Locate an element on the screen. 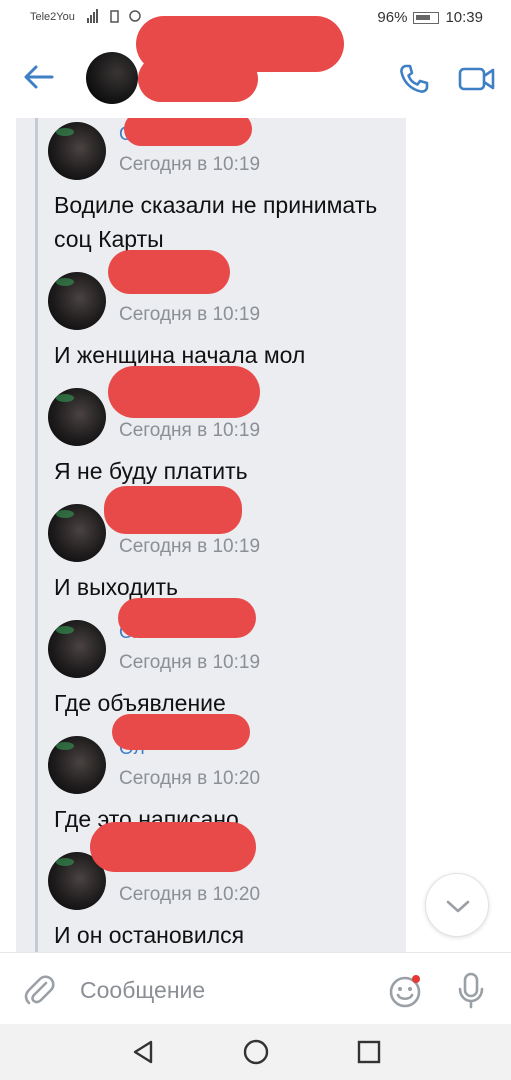 This screenshot has width=511, height=1080. system-navigation-bar is located at coordinates (255, 1052).